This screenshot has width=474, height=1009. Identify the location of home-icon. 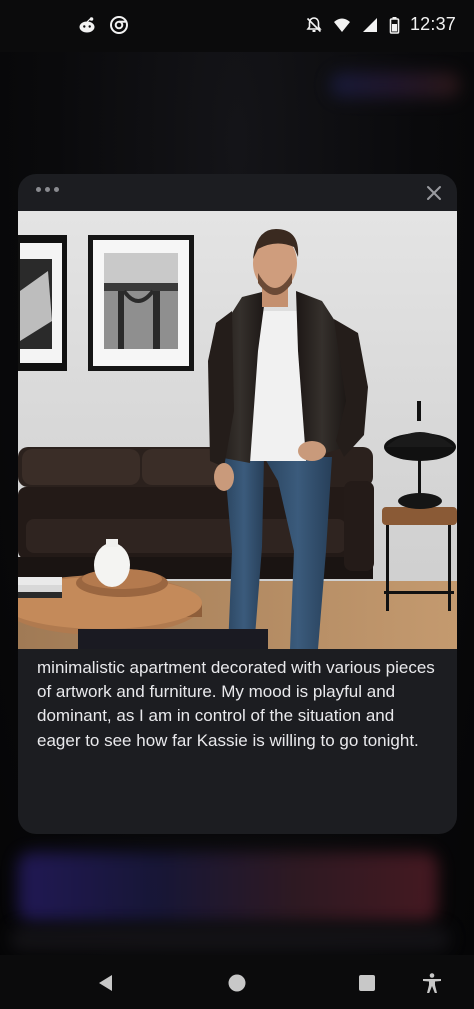
(237, 983).